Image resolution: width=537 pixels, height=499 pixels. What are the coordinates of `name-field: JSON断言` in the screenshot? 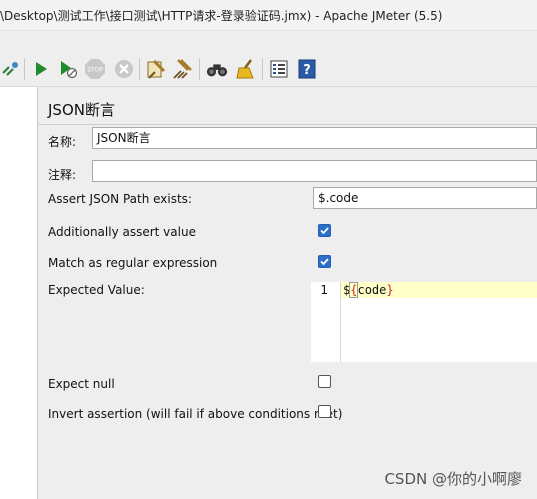 It's located at (314, 138).